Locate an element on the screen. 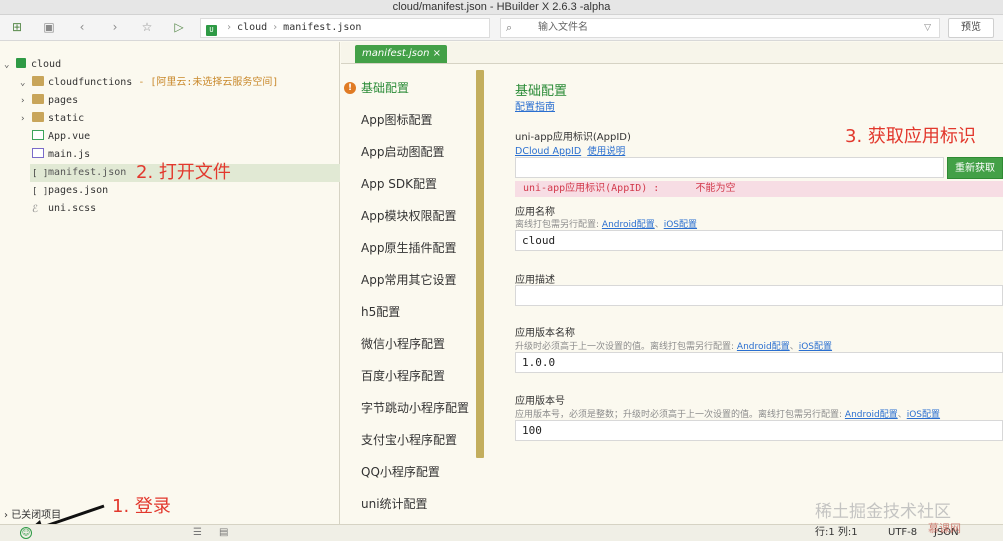  forward-arrow-icon: › is located at coordinates (115, 27).